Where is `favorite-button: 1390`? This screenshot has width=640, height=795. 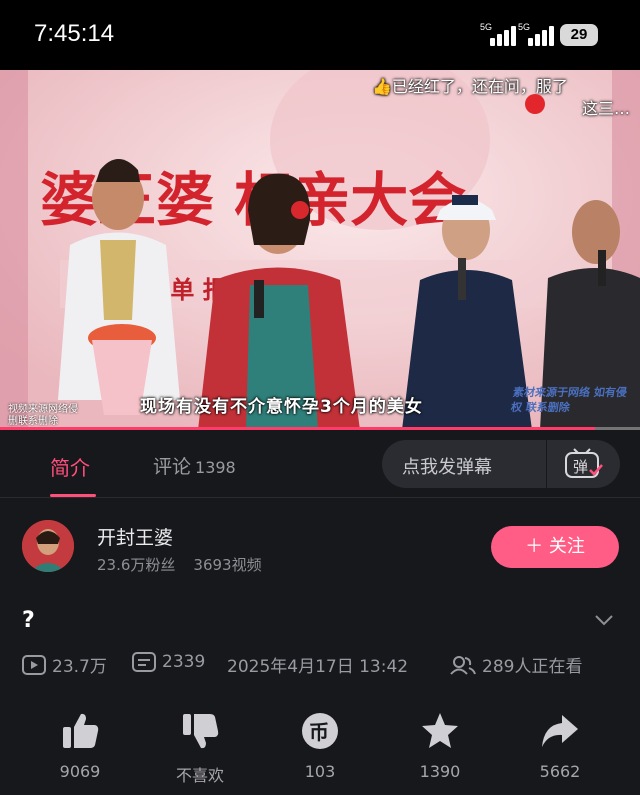
favorite-button: 1390 is located at coordinates (440, 744).